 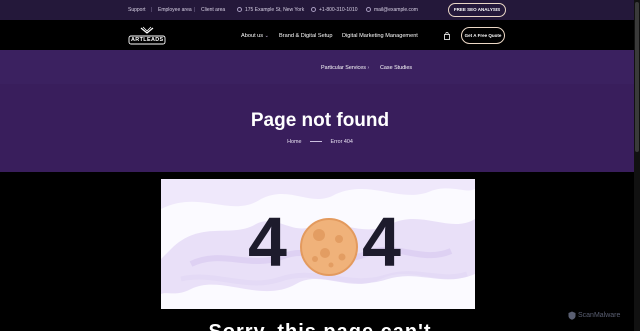 What do you see at coordinates (447, 36) in the screenshot?
I see `cart-icon` at bounding box center [447, 36].